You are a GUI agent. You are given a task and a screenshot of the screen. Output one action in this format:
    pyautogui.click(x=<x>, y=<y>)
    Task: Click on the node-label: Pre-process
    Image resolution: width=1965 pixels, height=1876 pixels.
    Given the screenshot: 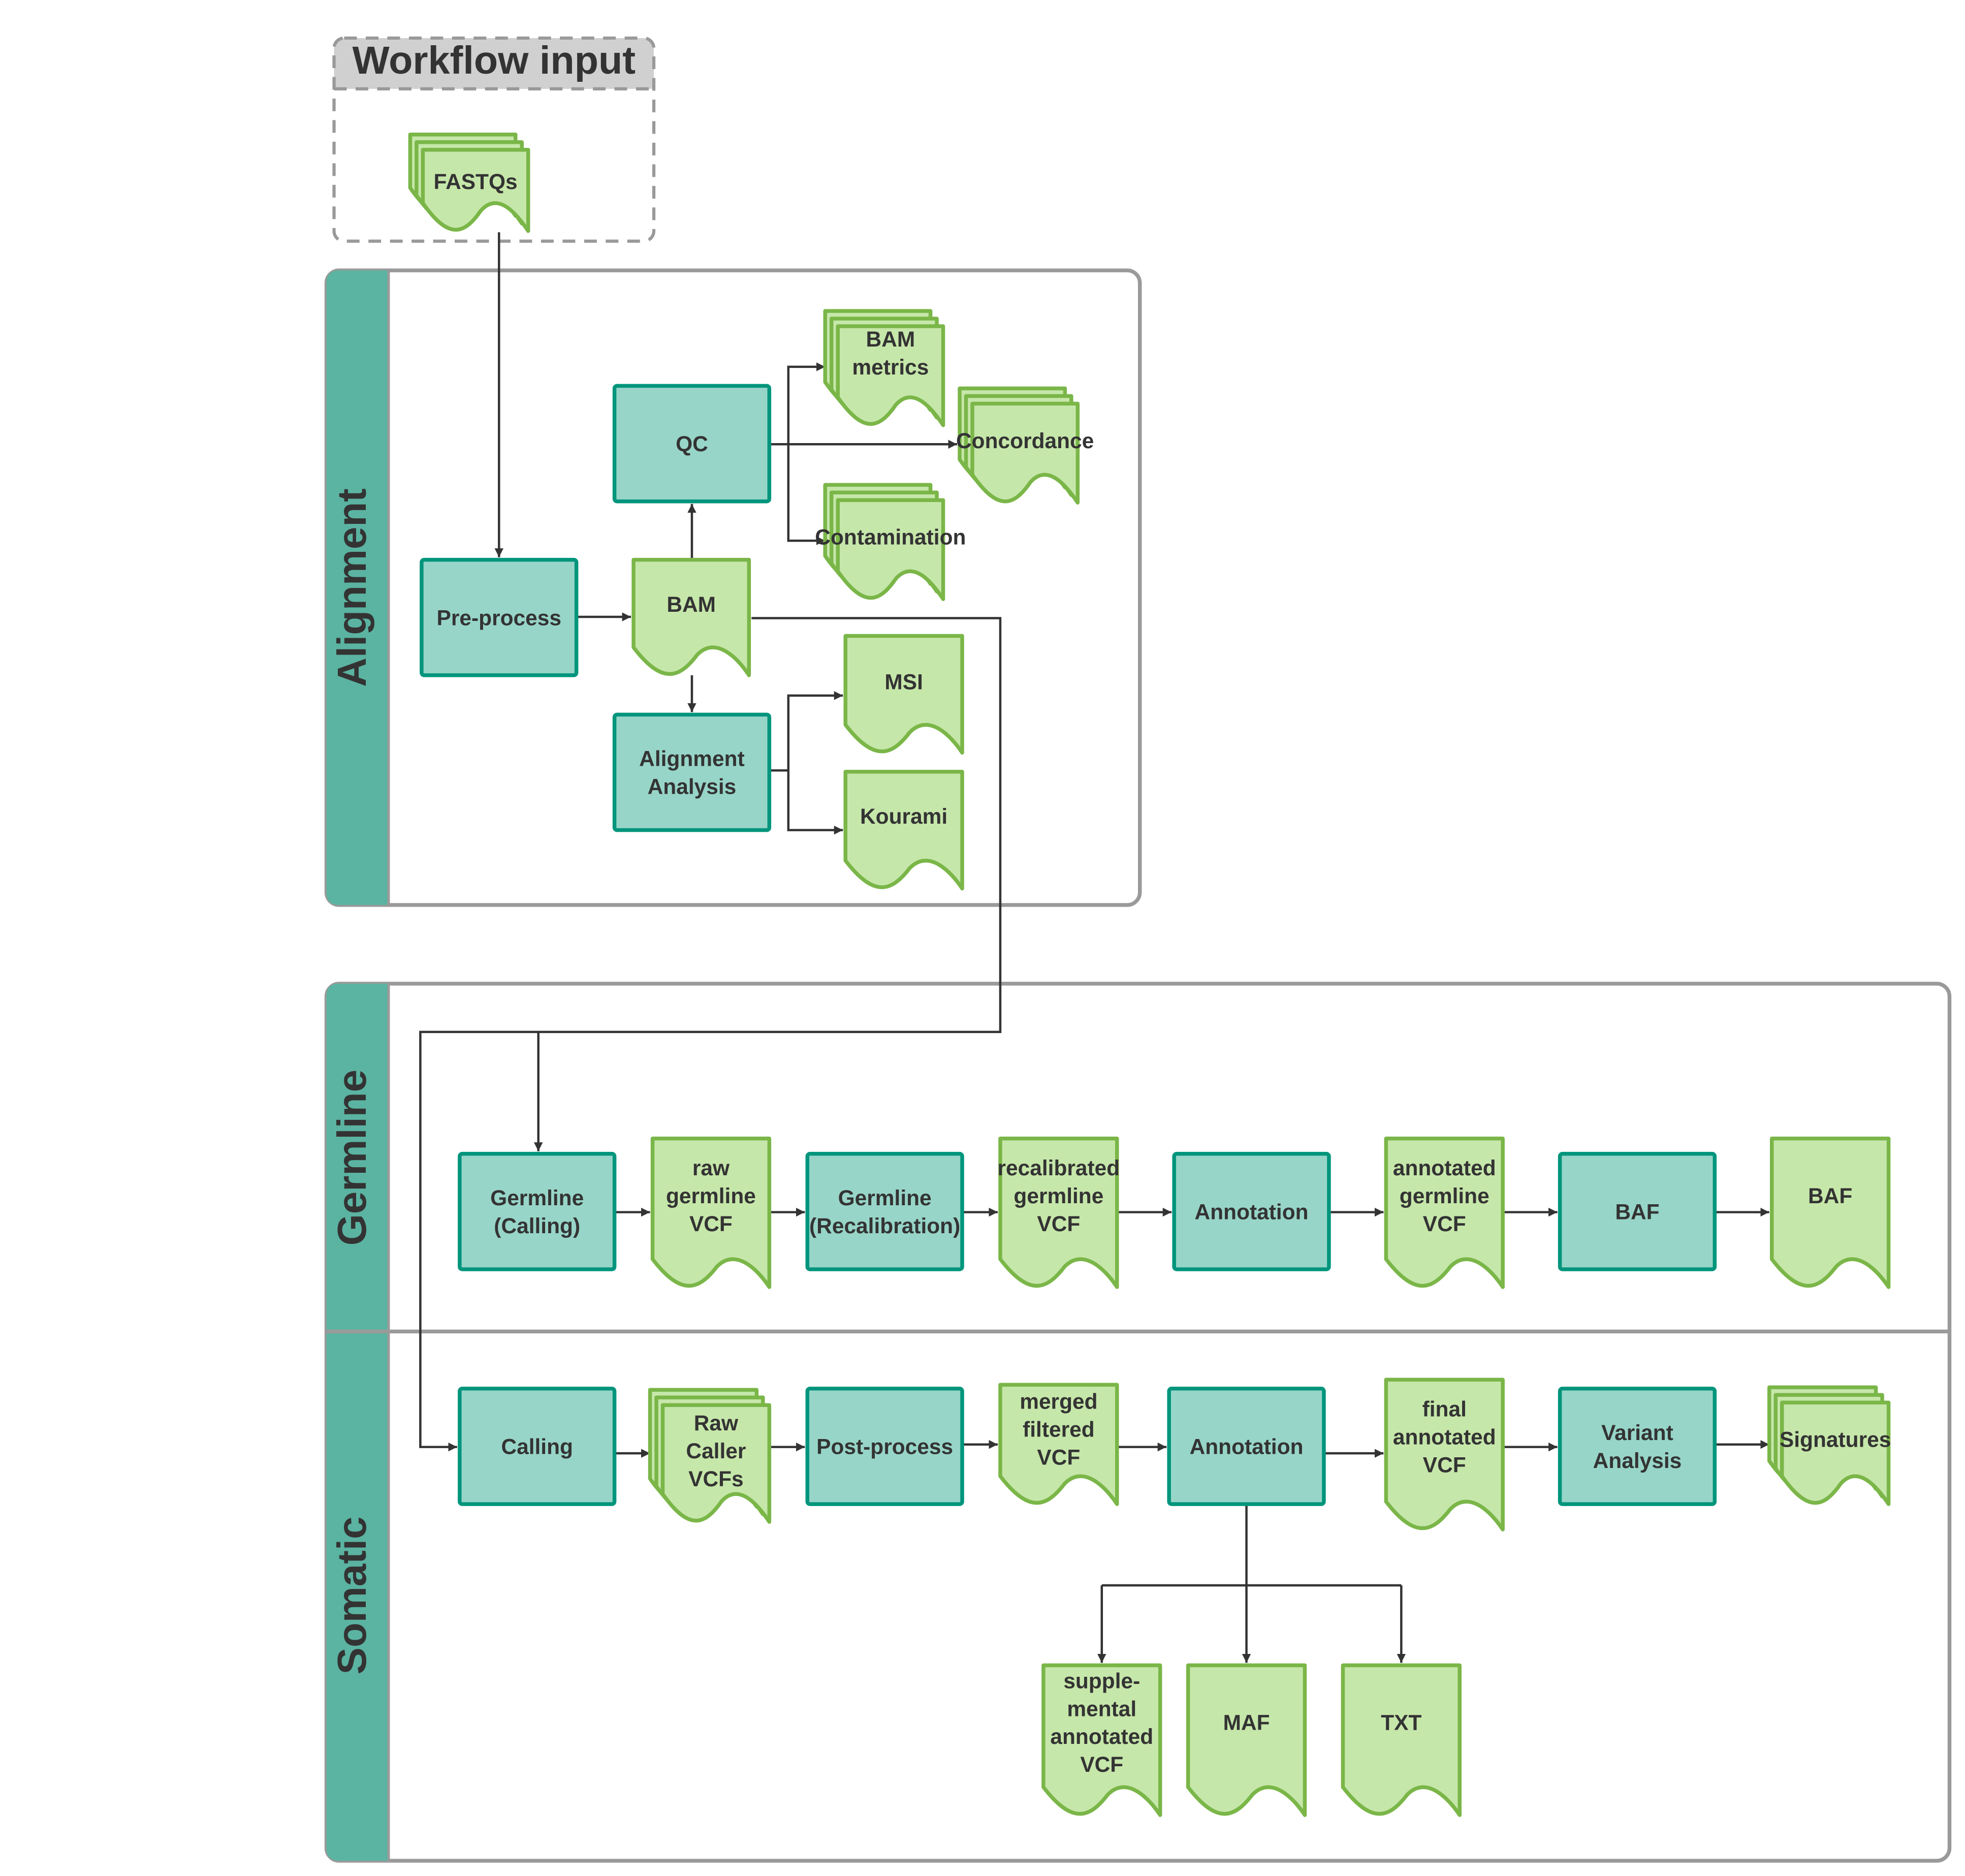 What is the action you would take?
    pyautogui.click(x=499, y=618)
    